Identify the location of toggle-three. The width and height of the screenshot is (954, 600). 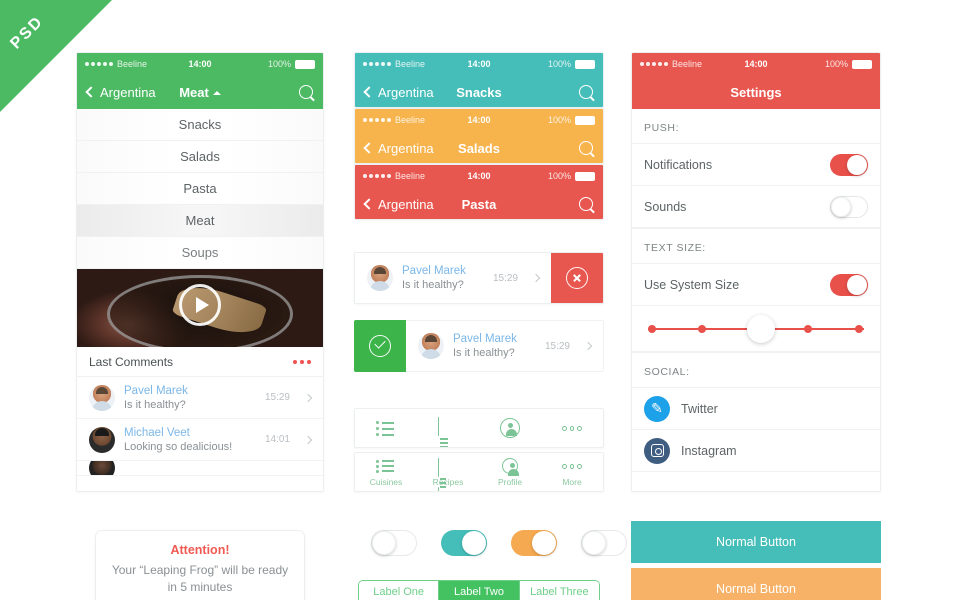
(534, 543).